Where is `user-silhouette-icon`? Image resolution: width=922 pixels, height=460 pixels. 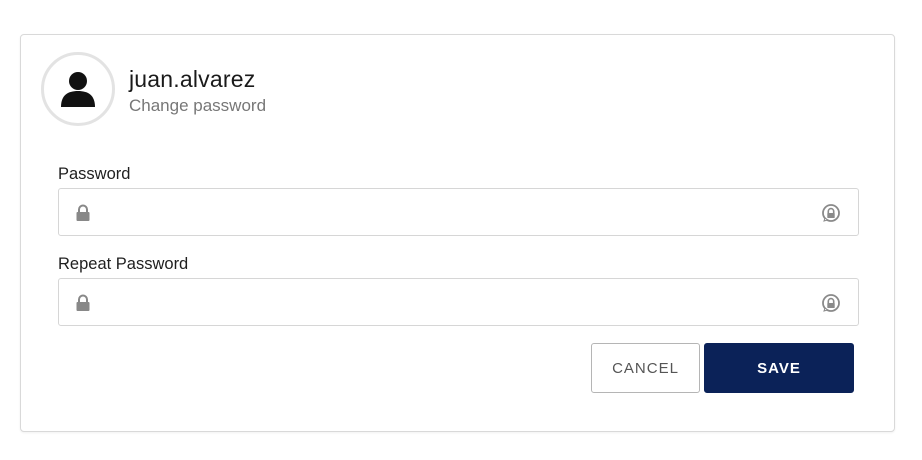
user-silhouette-icon is located at coordinates (78, 89).